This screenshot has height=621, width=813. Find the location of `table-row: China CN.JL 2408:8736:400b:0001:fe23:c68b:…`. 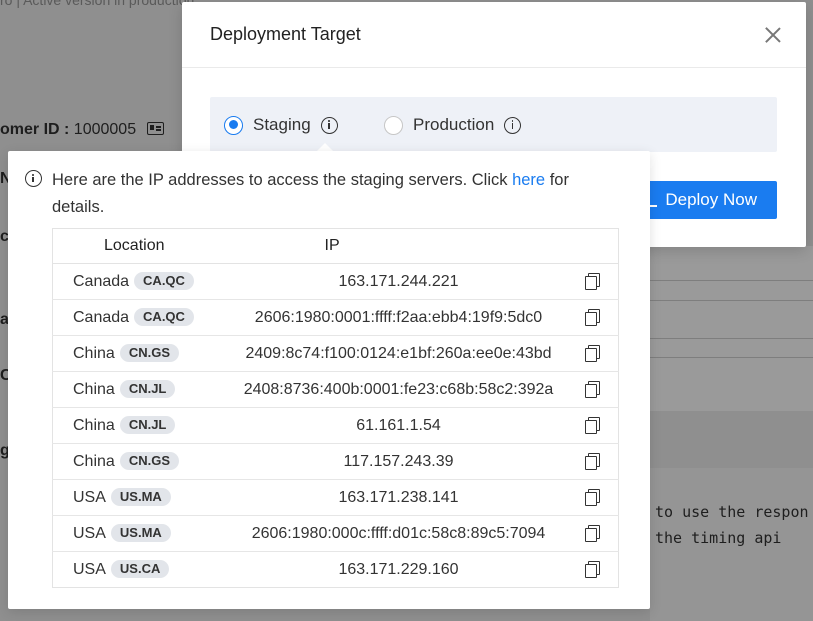

table-row: China CN.JL 2408:8736:400b:0001:fe23:c68b:… is located at coordinates (335, 389).